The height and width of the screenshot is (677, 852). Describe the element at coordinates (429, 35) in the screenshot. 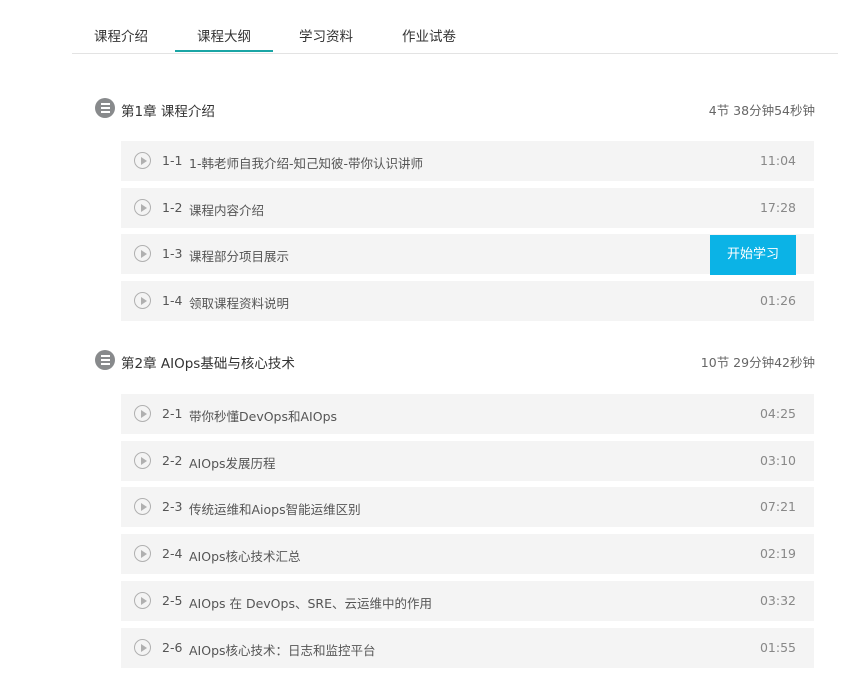

I see `tab-homework-exams: 作业试卷` at that location.